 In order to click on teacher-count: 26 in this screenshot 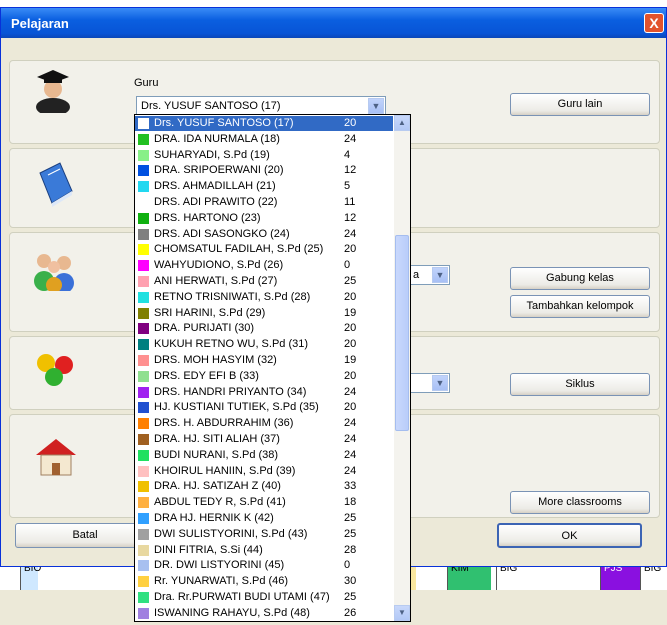, I will do `click(350, 612)`.